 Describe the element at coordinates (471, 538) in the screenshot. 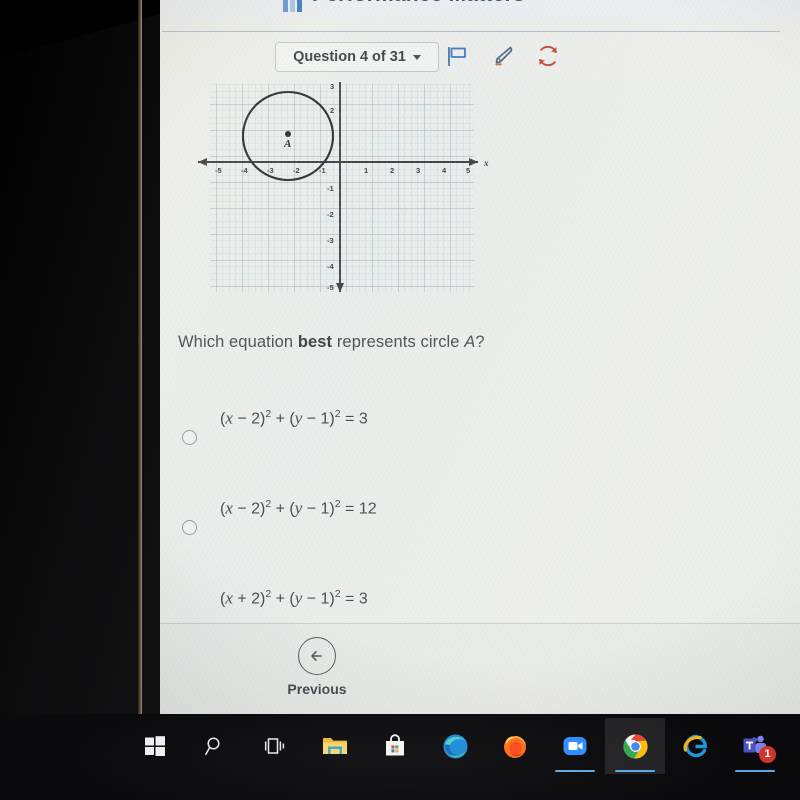

I see `answer-option-2: (x − 2)2 + (y − 1)2 = 12` at that location.